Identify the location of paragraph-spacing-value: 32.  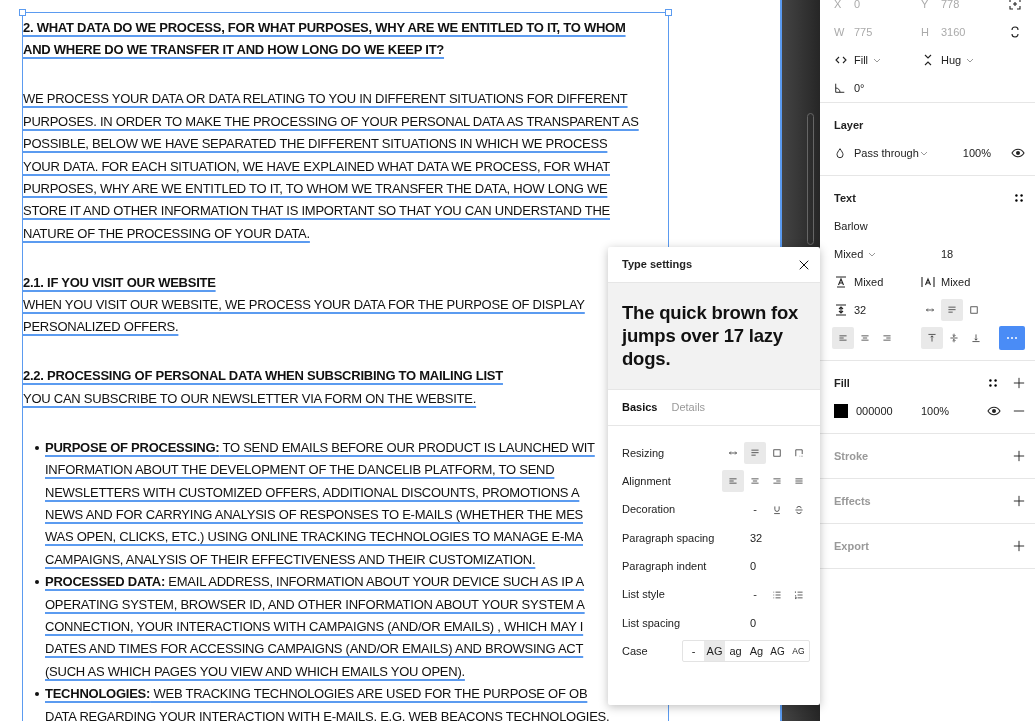
(860, 309).